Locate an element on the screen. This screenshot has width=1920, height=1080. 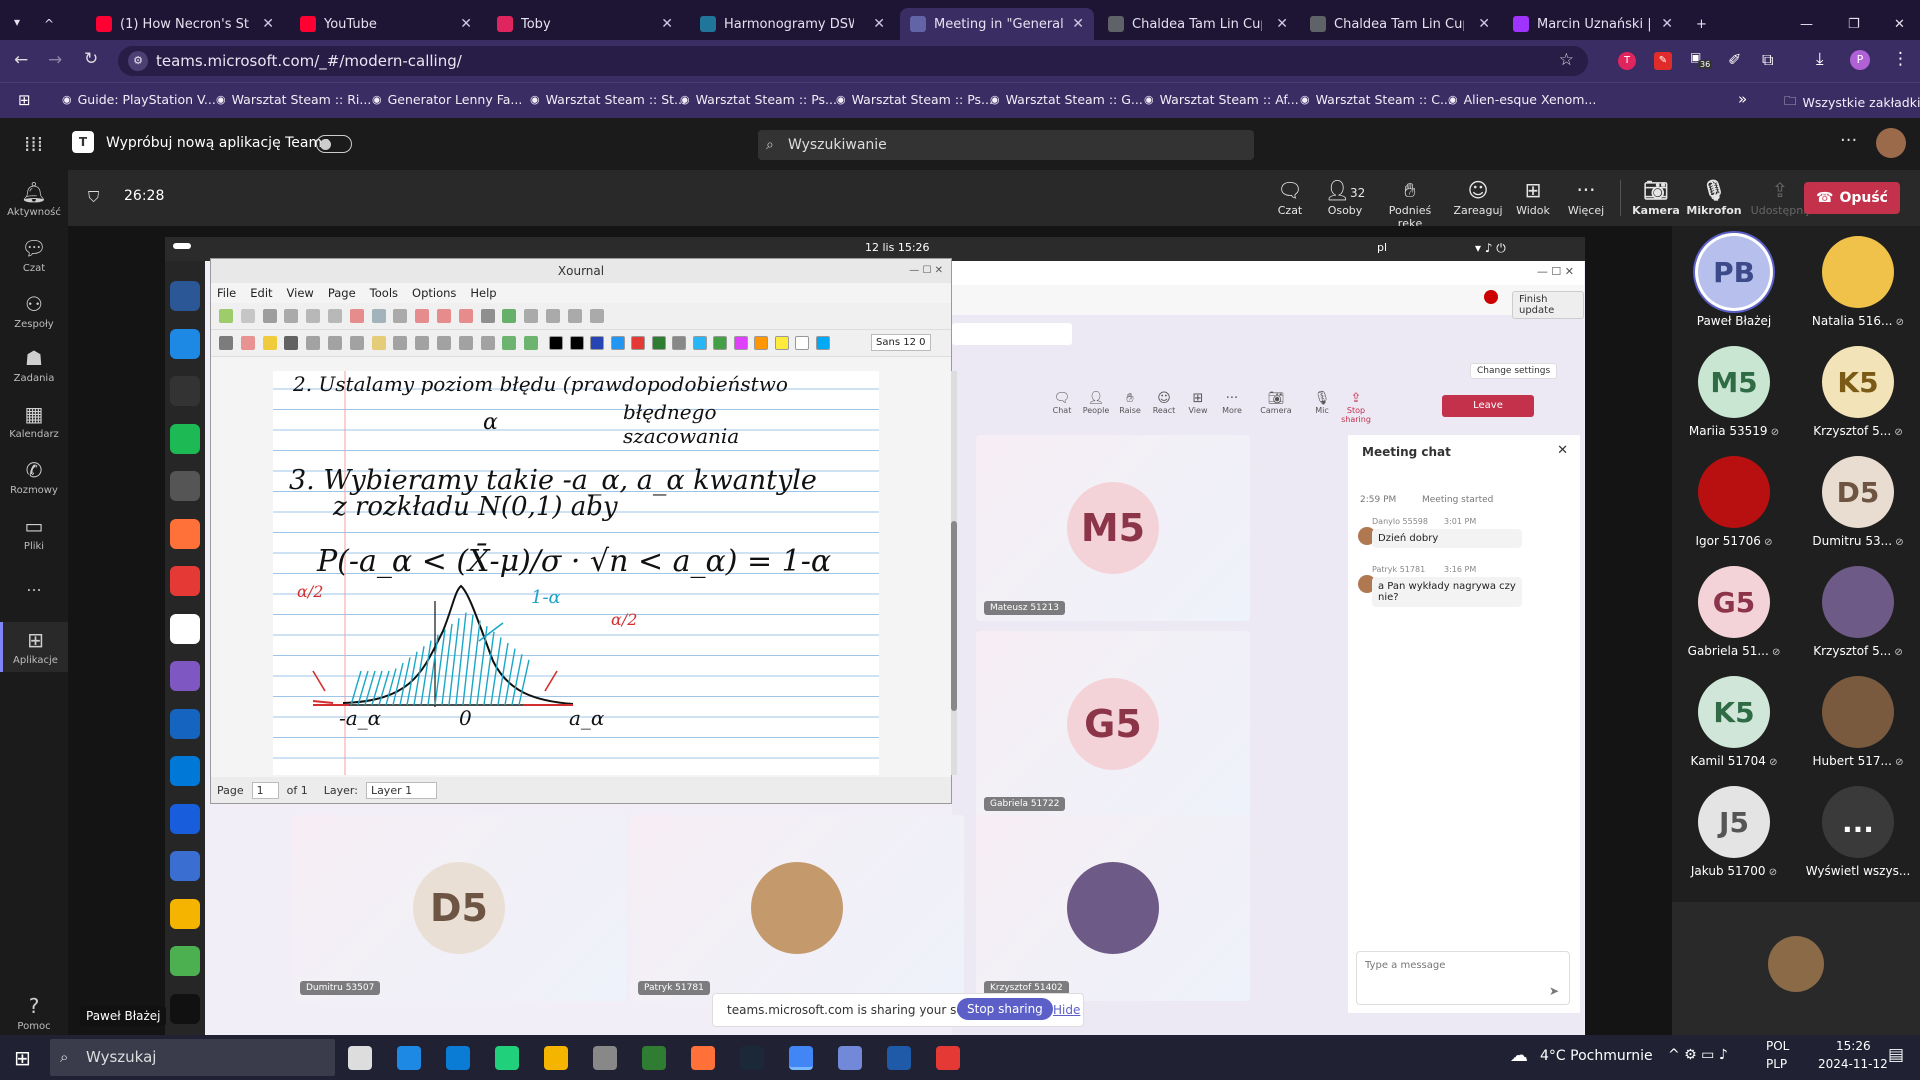
browser-tab: Harmonogramy DSW - P ✕ is located at coordinates (792, 24).